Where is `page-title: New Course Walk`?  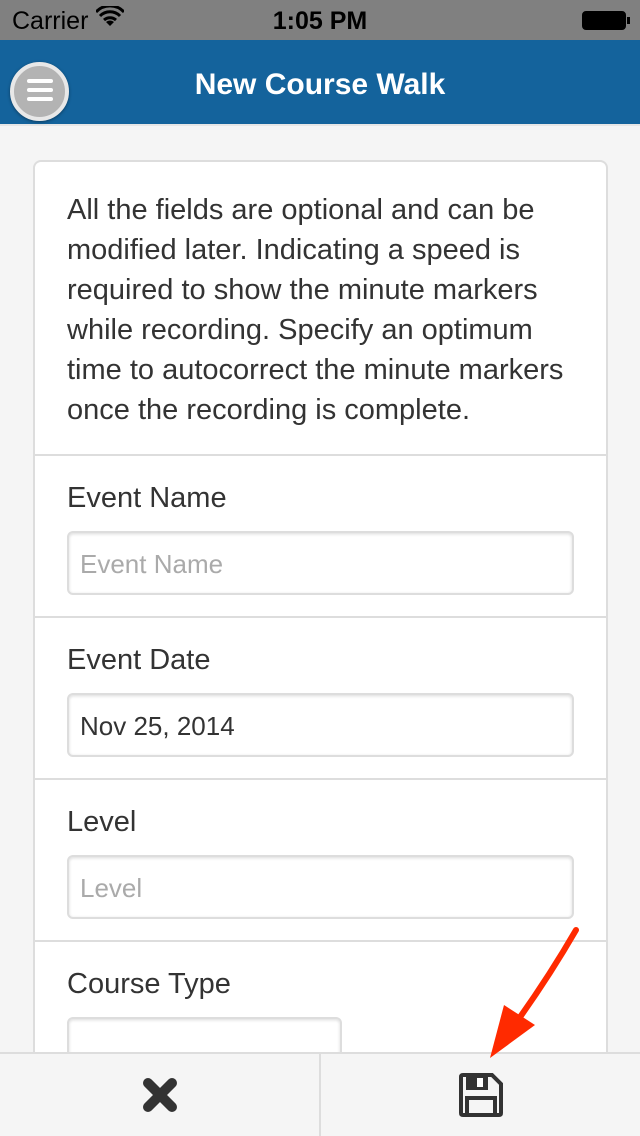
page-title: New Course Walk is located at coordinates (320, 84).